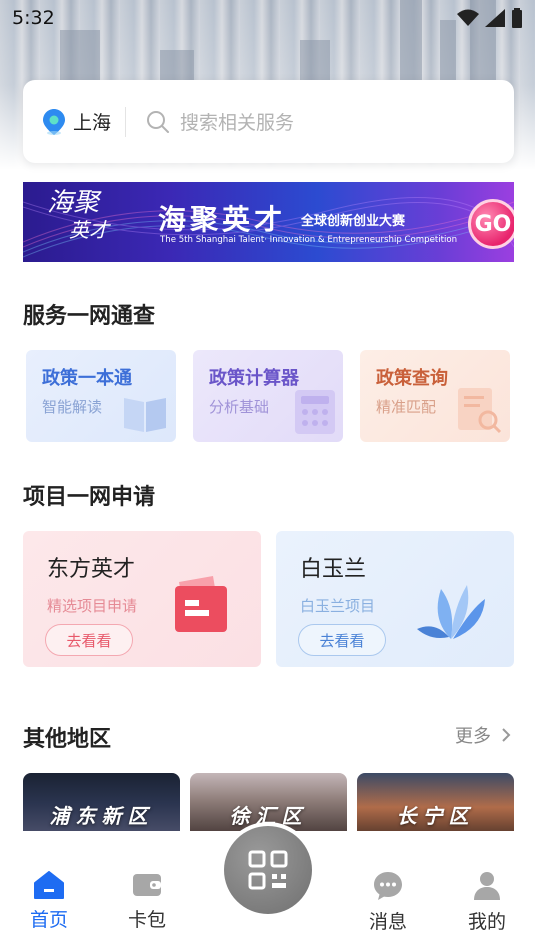 The width and height of the screenshot is (535, 951). What do you see at coordinates (92, 123) in the screenshot?
I see `city-label: 上海` at bounding box center [92, 123].